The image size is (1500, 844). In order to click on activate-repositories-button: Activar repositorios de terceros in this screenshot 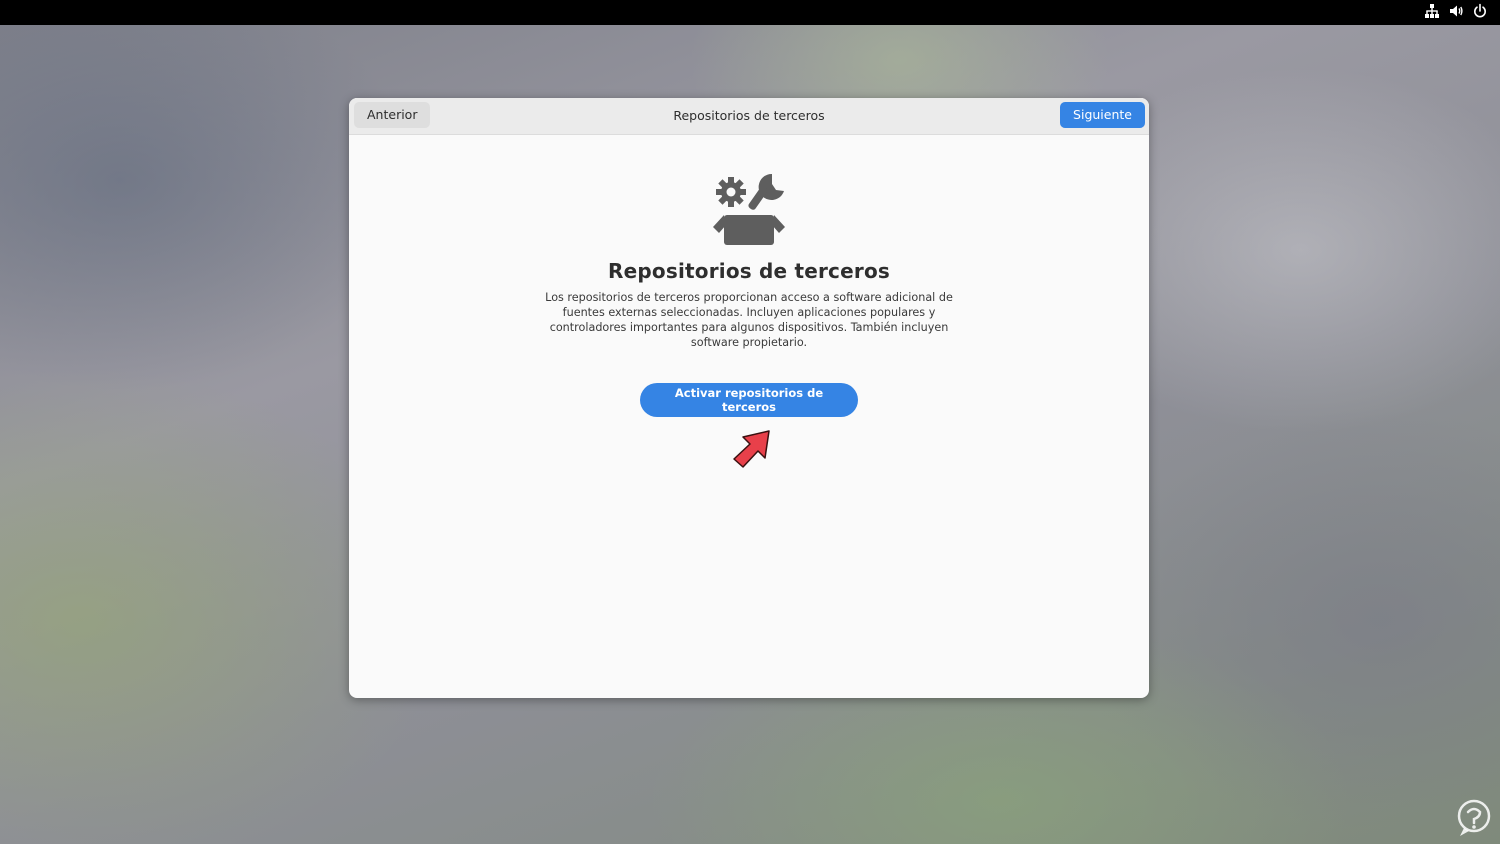, I will do `click(749, 400)`.